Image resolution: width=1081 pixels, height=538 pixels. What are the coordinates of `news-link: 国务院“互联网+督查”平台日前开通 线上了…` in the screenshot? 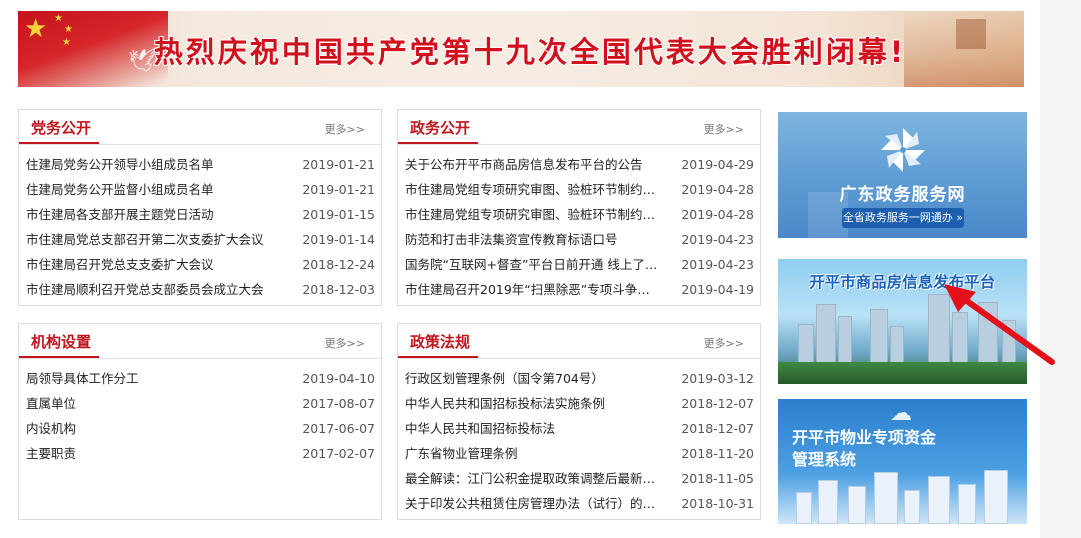 It's located at (534, 264).